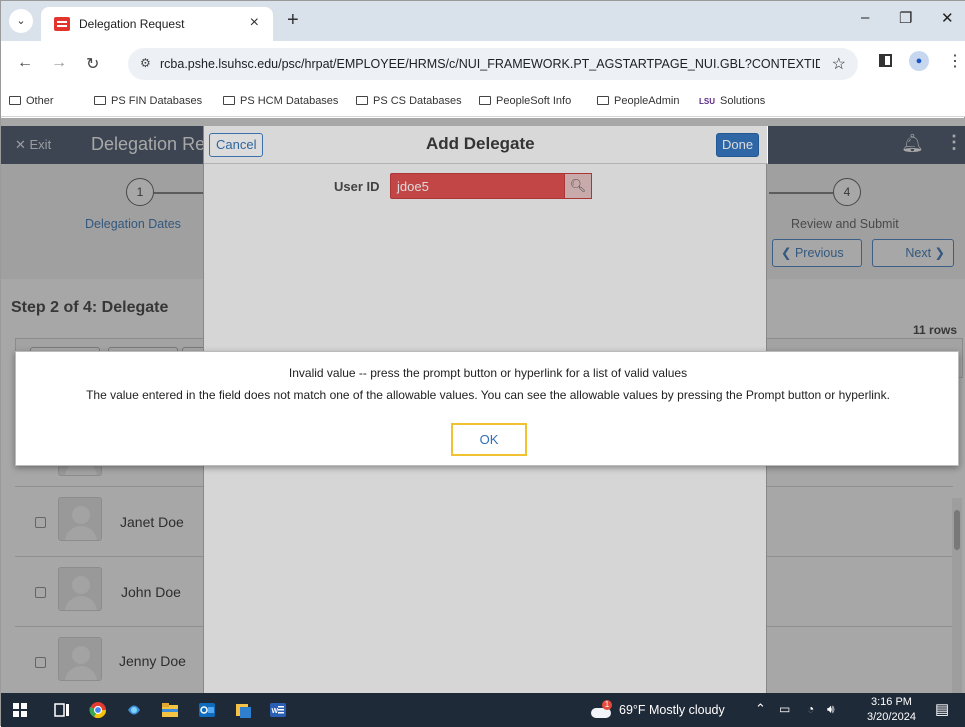 The image size is (965, 727). I want to click on svg-text: W, so click(275, 711).